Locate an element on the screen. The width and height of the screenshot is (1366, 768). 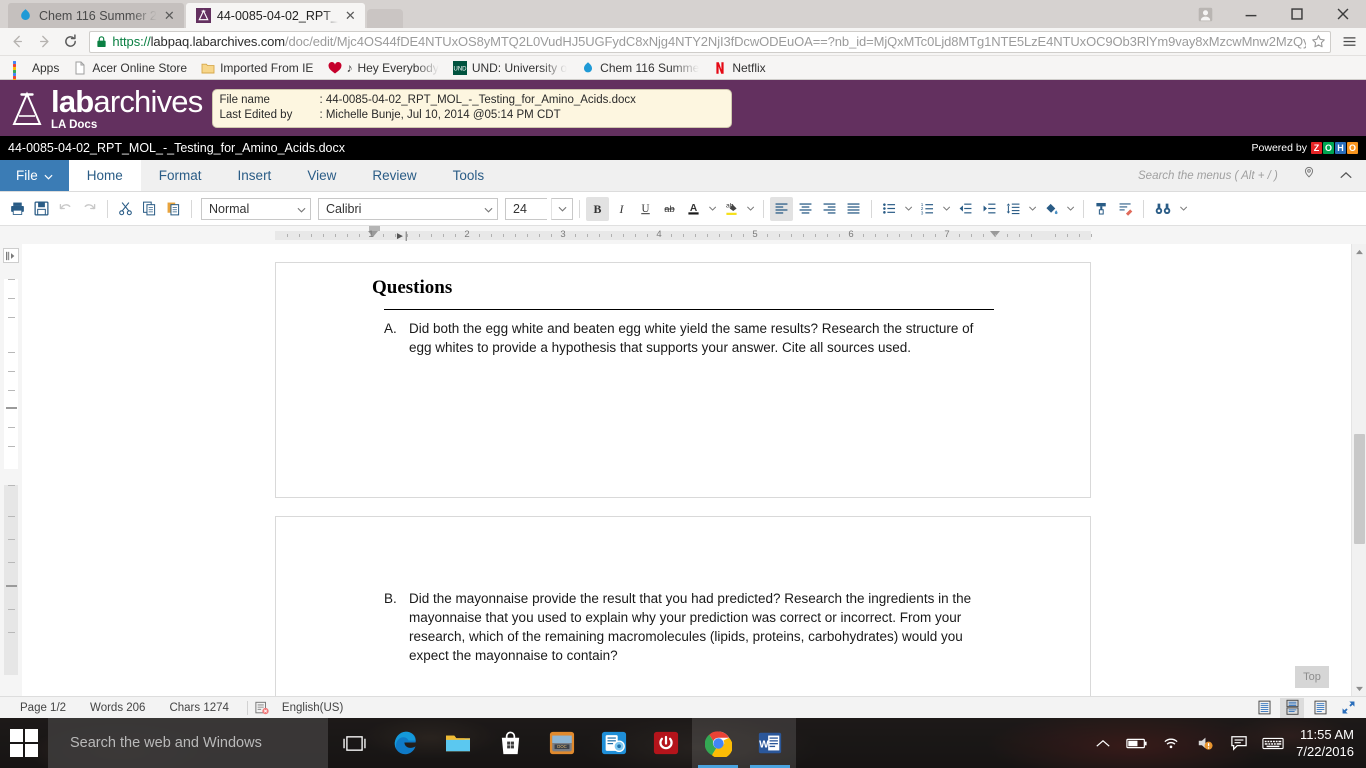
underline-icon: U is located at coordinates (645, 209).